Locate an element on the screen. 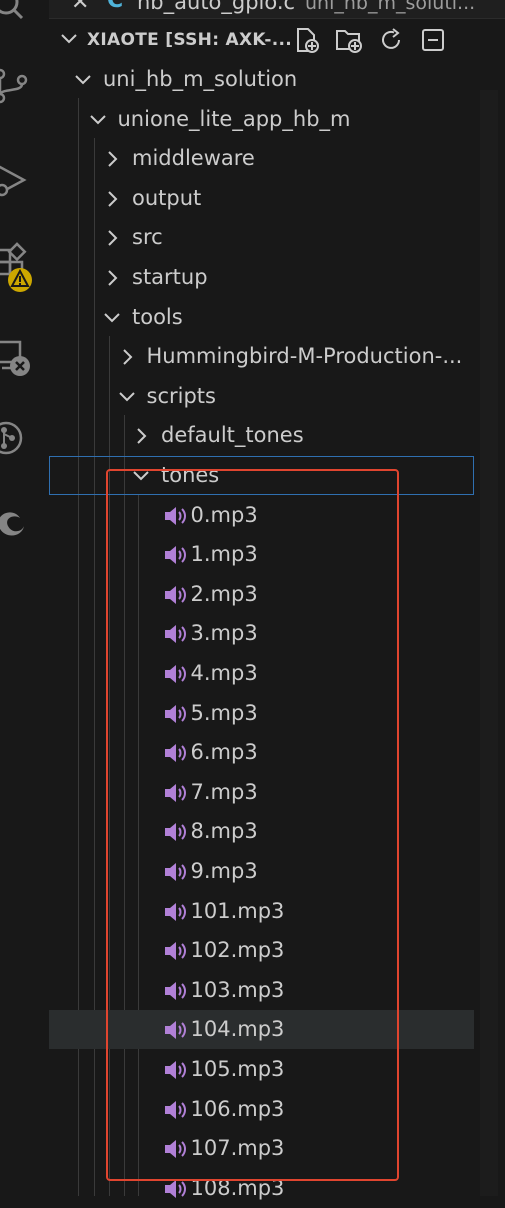 This screenshot has width=505, height=1208. folder-item: middleware is located at coordinates (261, 158).